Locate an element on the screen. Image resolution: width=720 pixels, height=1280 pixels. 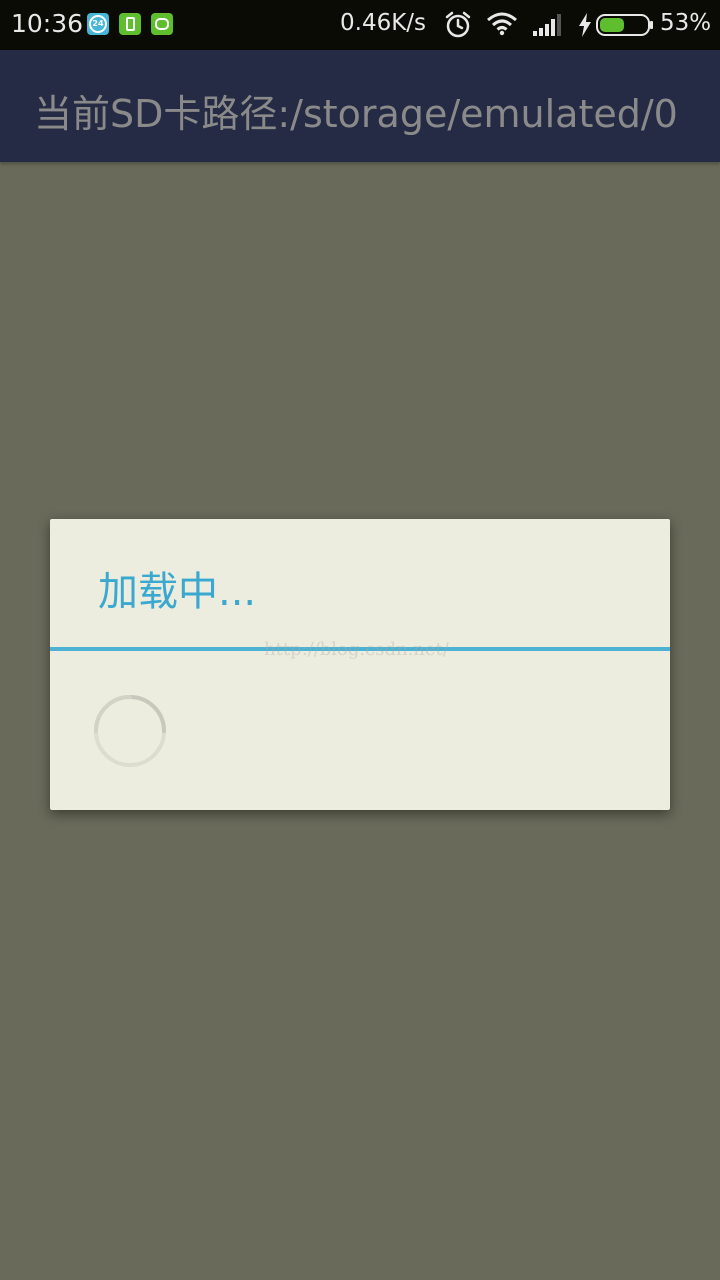
24h-icon: 24 is located at coordinates (98, 24).